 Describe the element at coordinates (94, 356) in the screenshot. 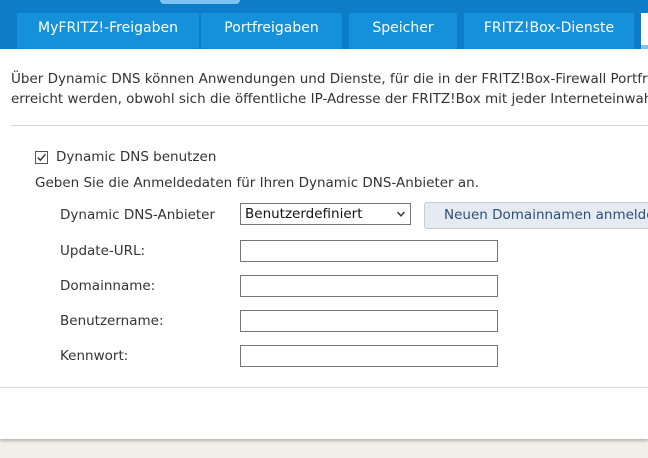

I see `password-label: Kennwort:` at that location.